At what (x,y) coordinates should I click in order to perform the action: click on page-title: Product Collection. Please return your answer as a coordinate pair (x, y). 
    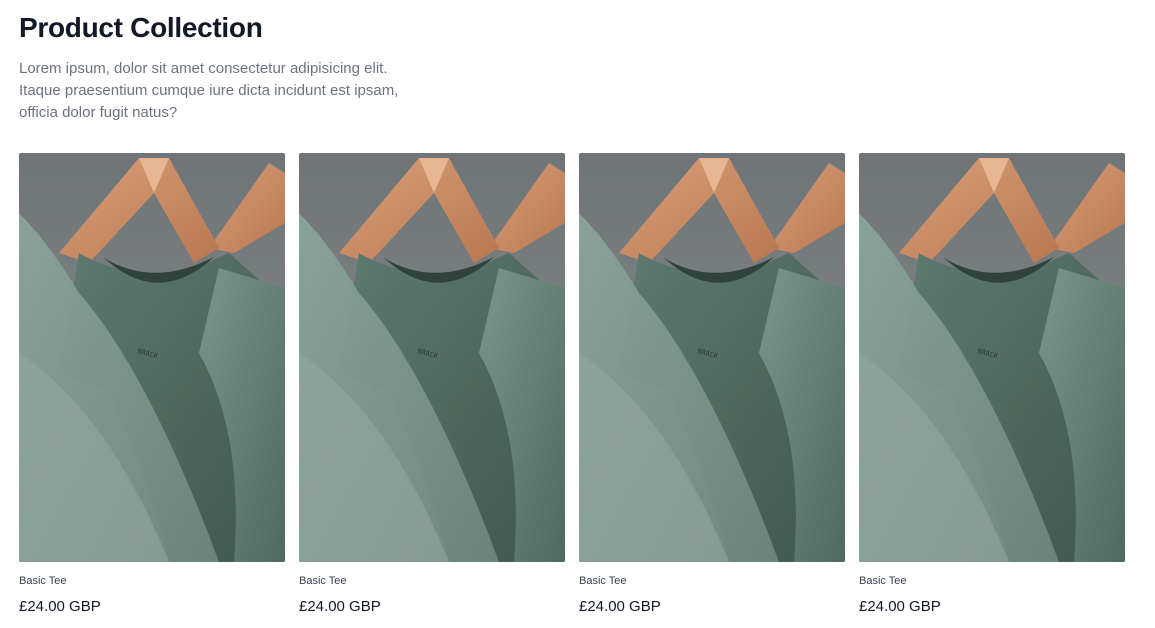
    Looking at the image, I should click on (141, 27).